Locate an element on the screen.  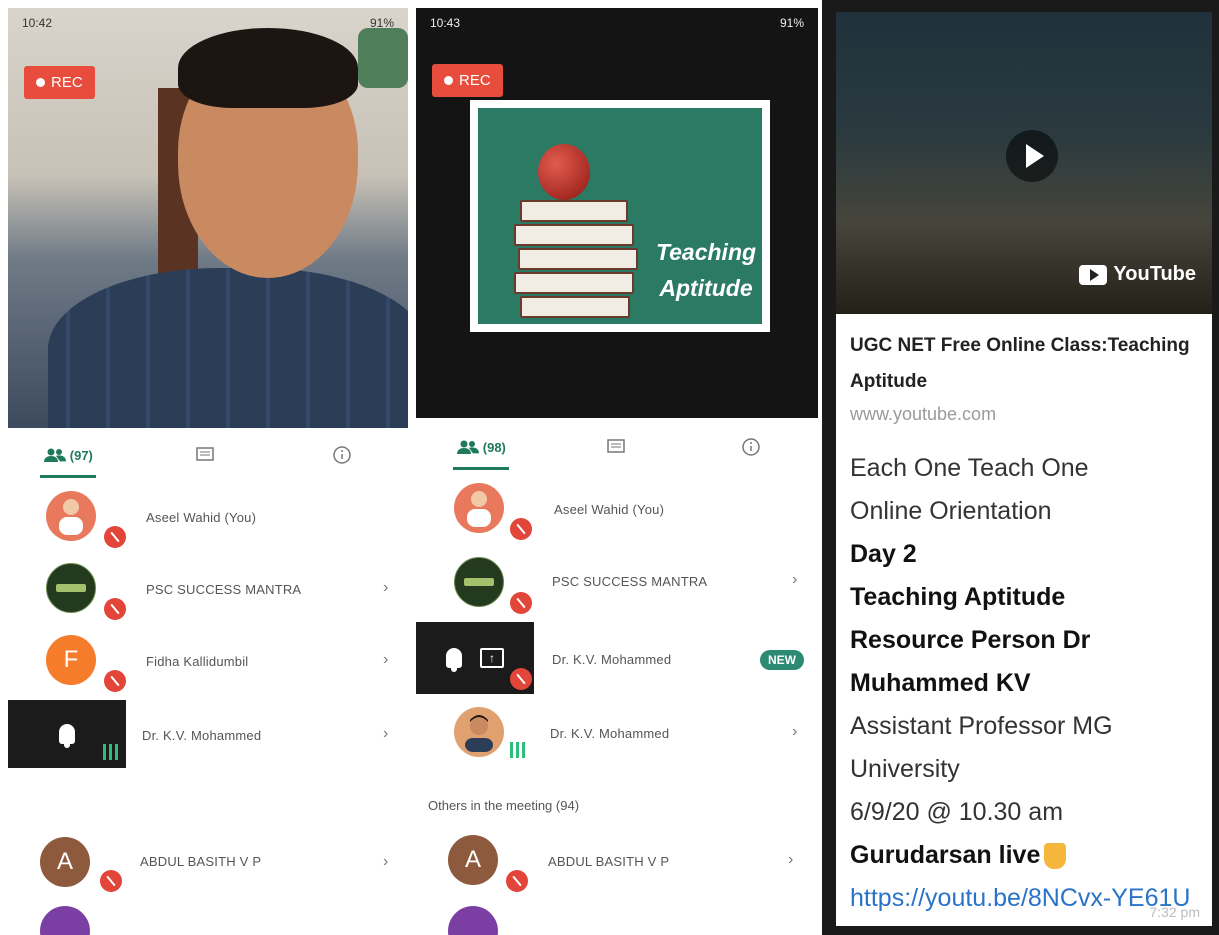
screen-share-icon: ↑ is located at coordinates (492, 658).